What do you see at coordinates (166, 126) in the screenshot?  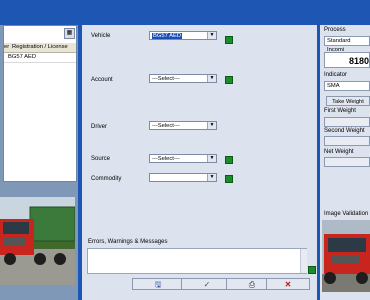 I see `driver-select-value: ---Select---` at bounding box center [166, 126].